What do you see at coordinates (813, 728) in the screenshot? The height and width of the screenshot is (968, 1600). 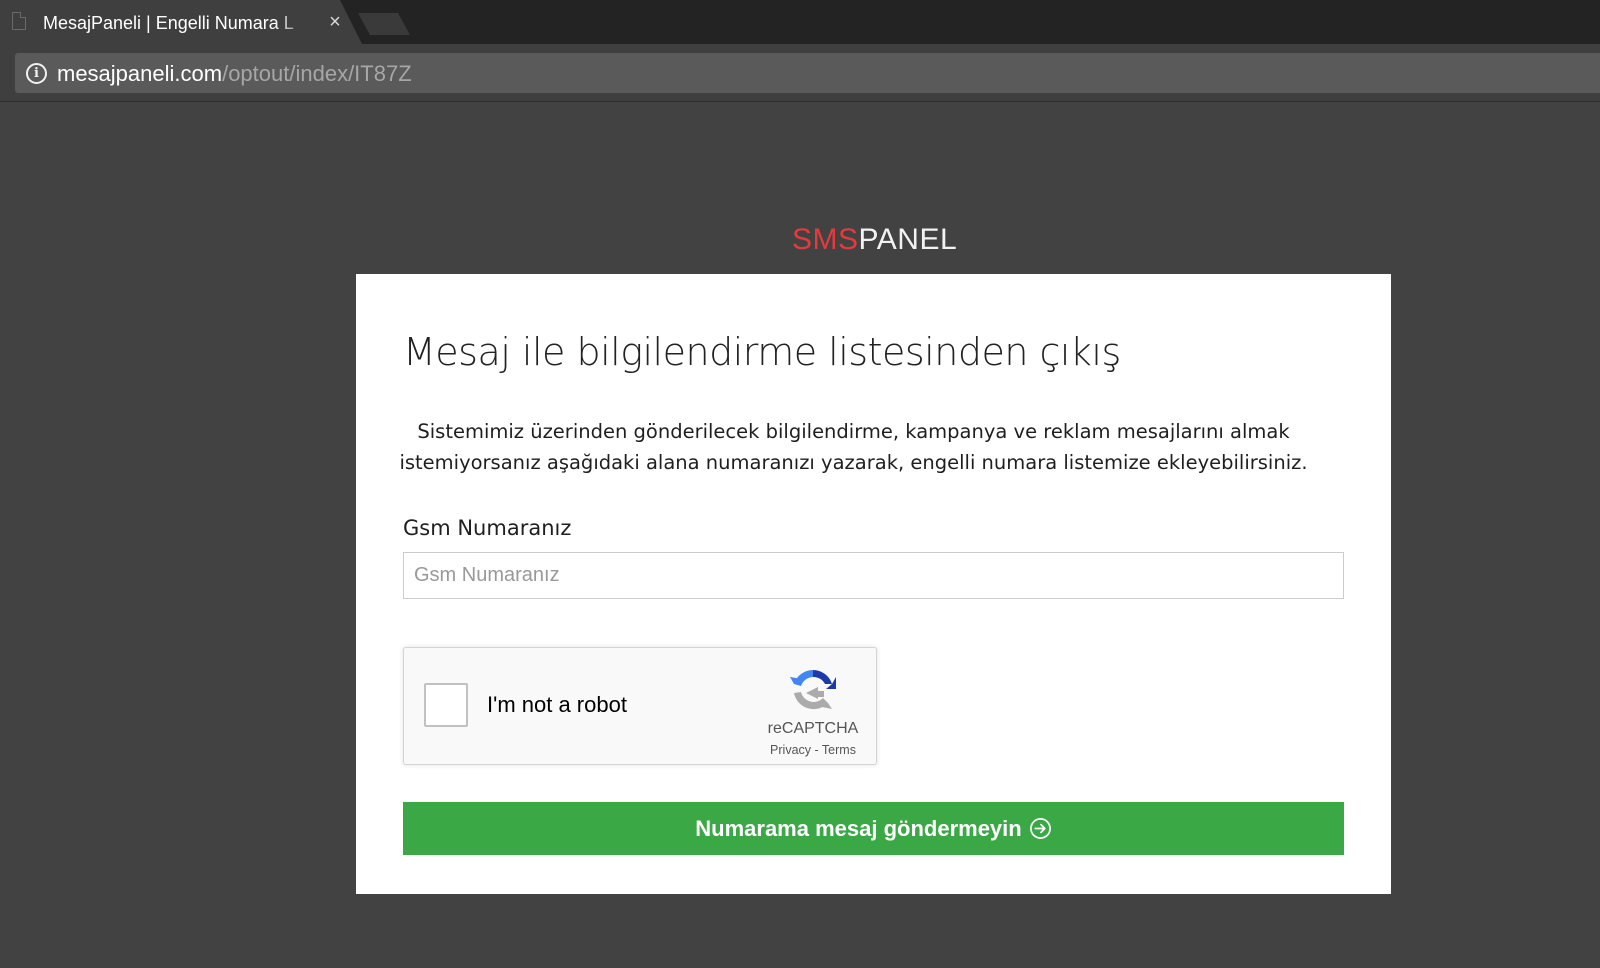 I see `recaptcha-brand: reCAPTCHA` at bounding box center [813, 728].